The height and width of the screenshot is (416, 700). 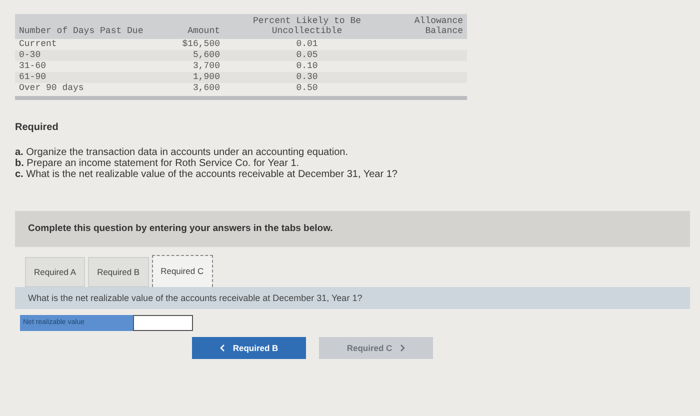 I want to click on table-cell: $16,500, so click(x=201, y=43).